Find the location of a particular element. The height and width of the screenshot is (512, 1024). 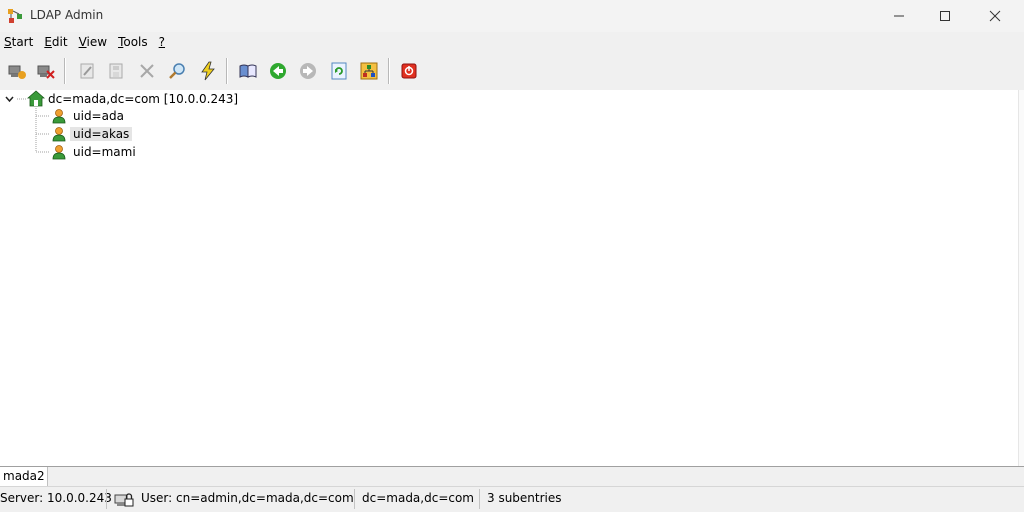

menu-start: Start is located at coordinates (20, 42).